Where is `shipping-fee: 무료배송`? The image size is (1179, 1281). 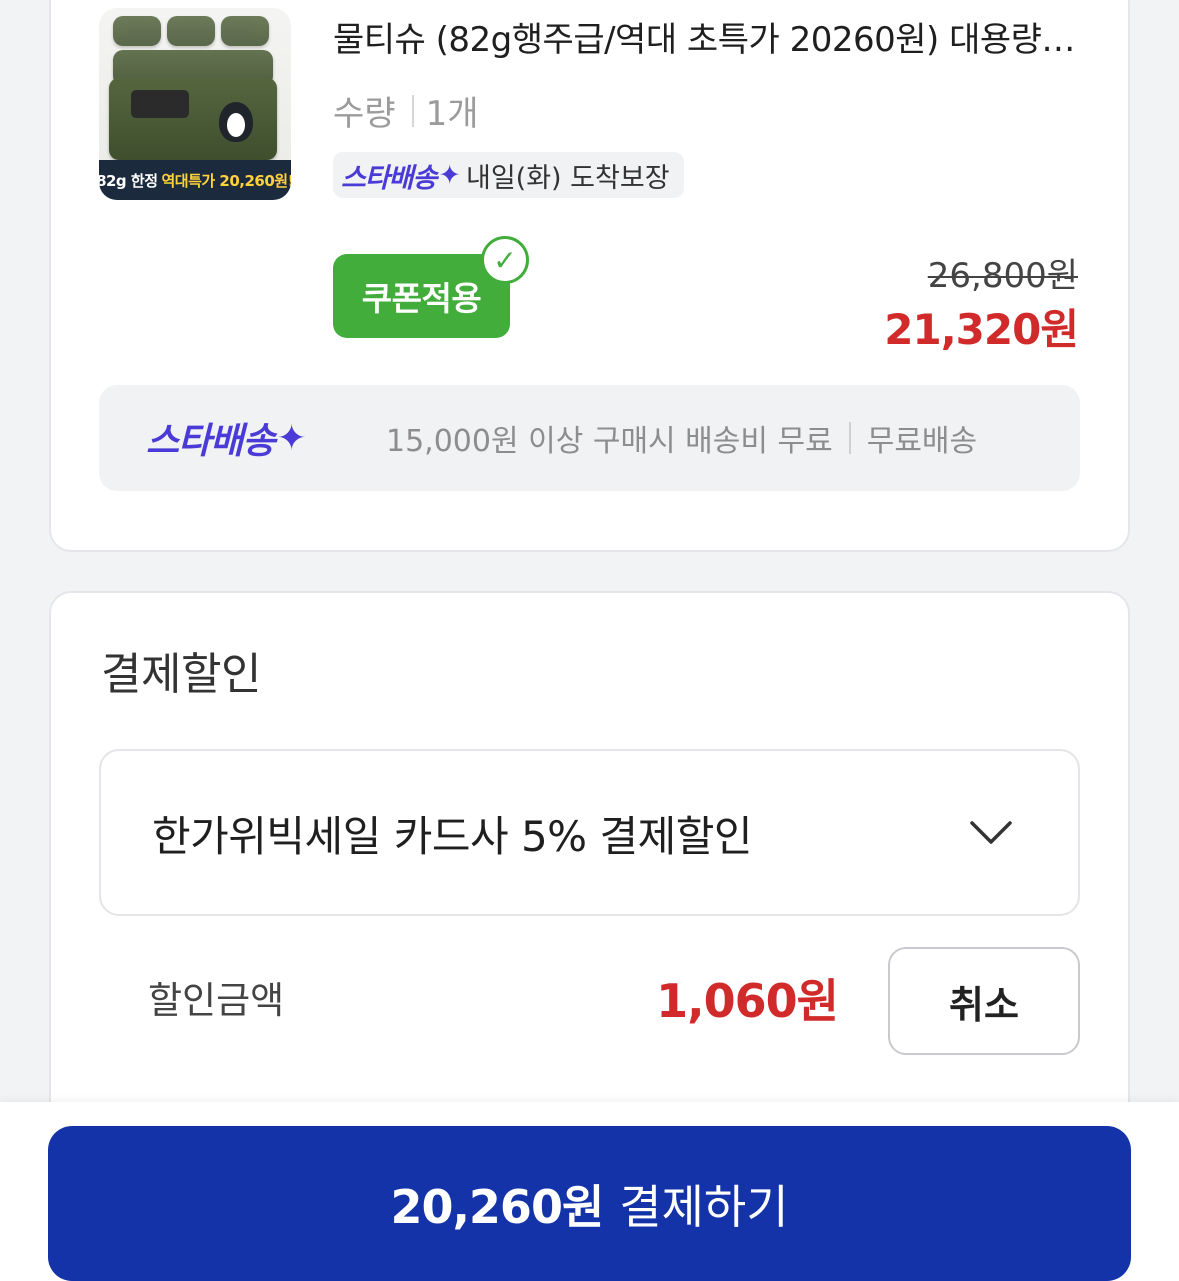 shipping-fee: 무료배송 is located at coordinates (922, 441).